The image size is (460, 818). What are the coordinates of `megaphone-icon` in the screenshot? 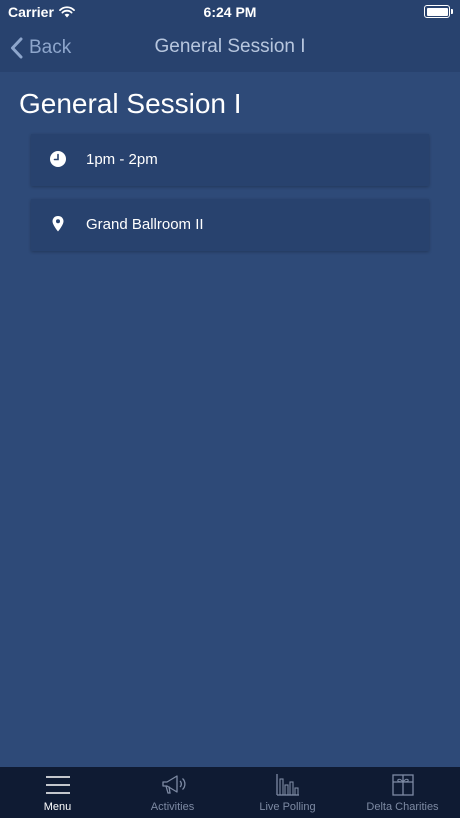 It's located at (173, 784).